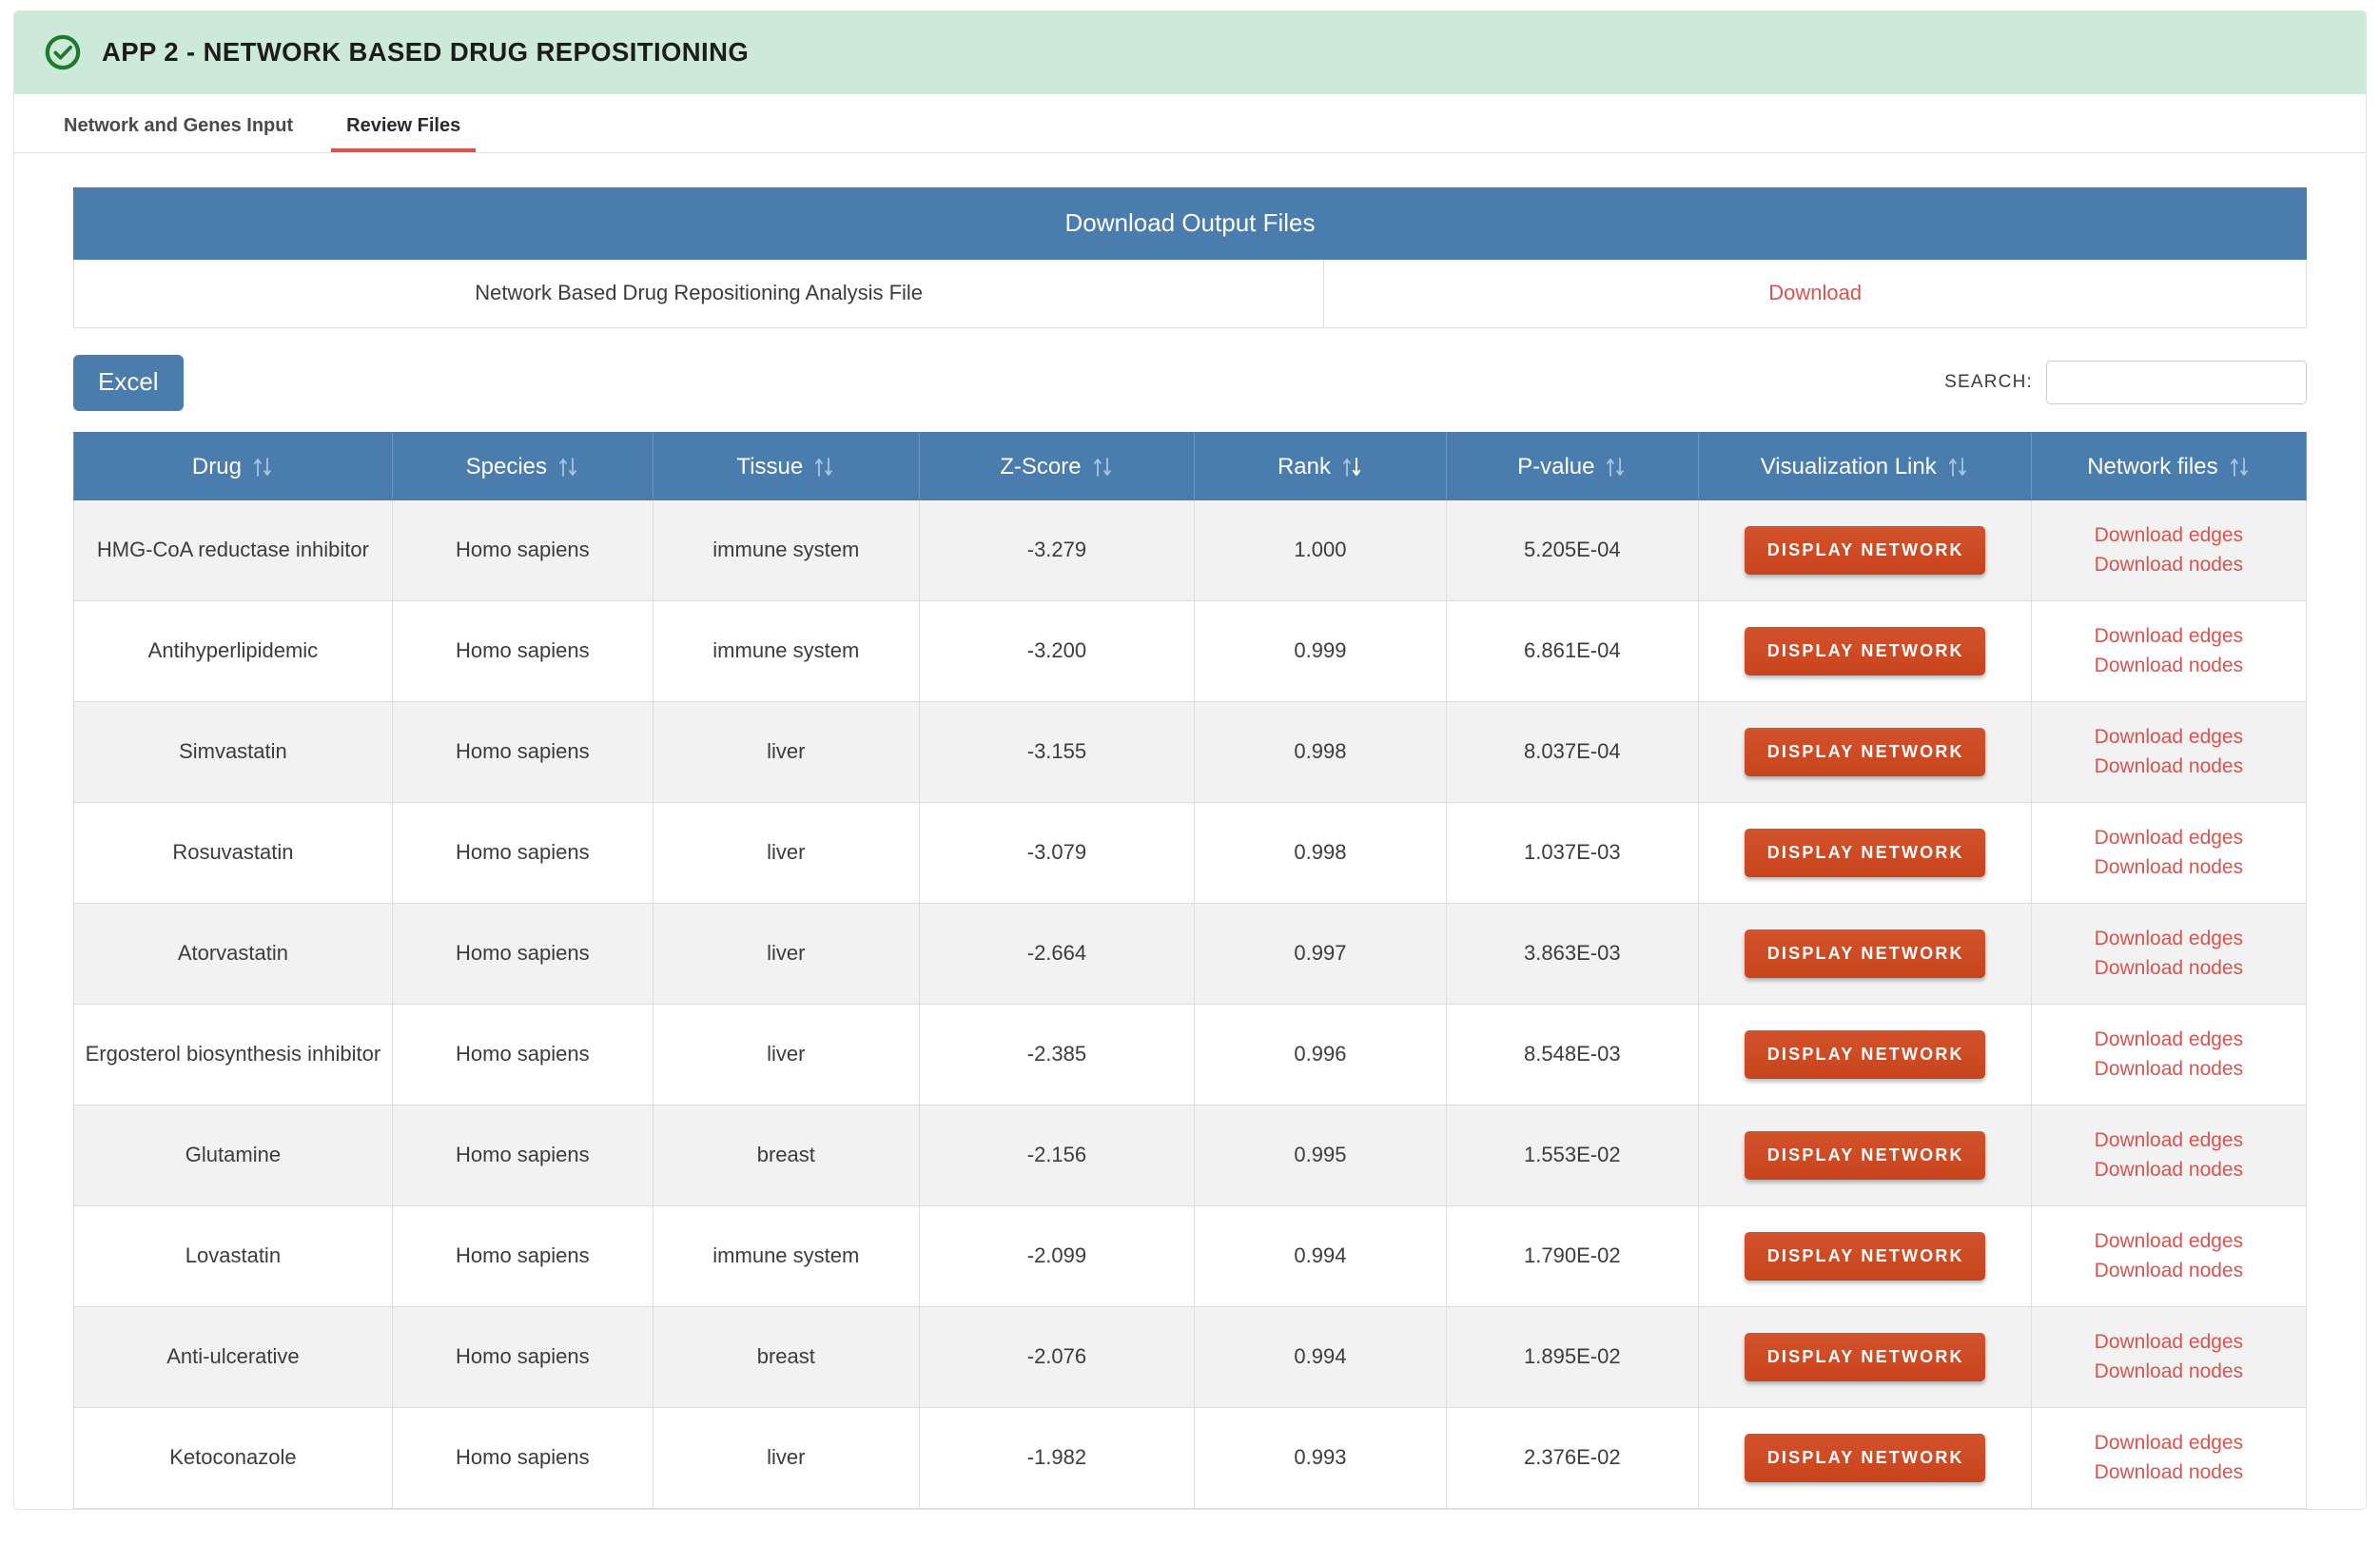 Image resolution: width=2380 pixels, height=1565 pixels. I want to click on column-header-network-files: Network files, so click(2169, 465).